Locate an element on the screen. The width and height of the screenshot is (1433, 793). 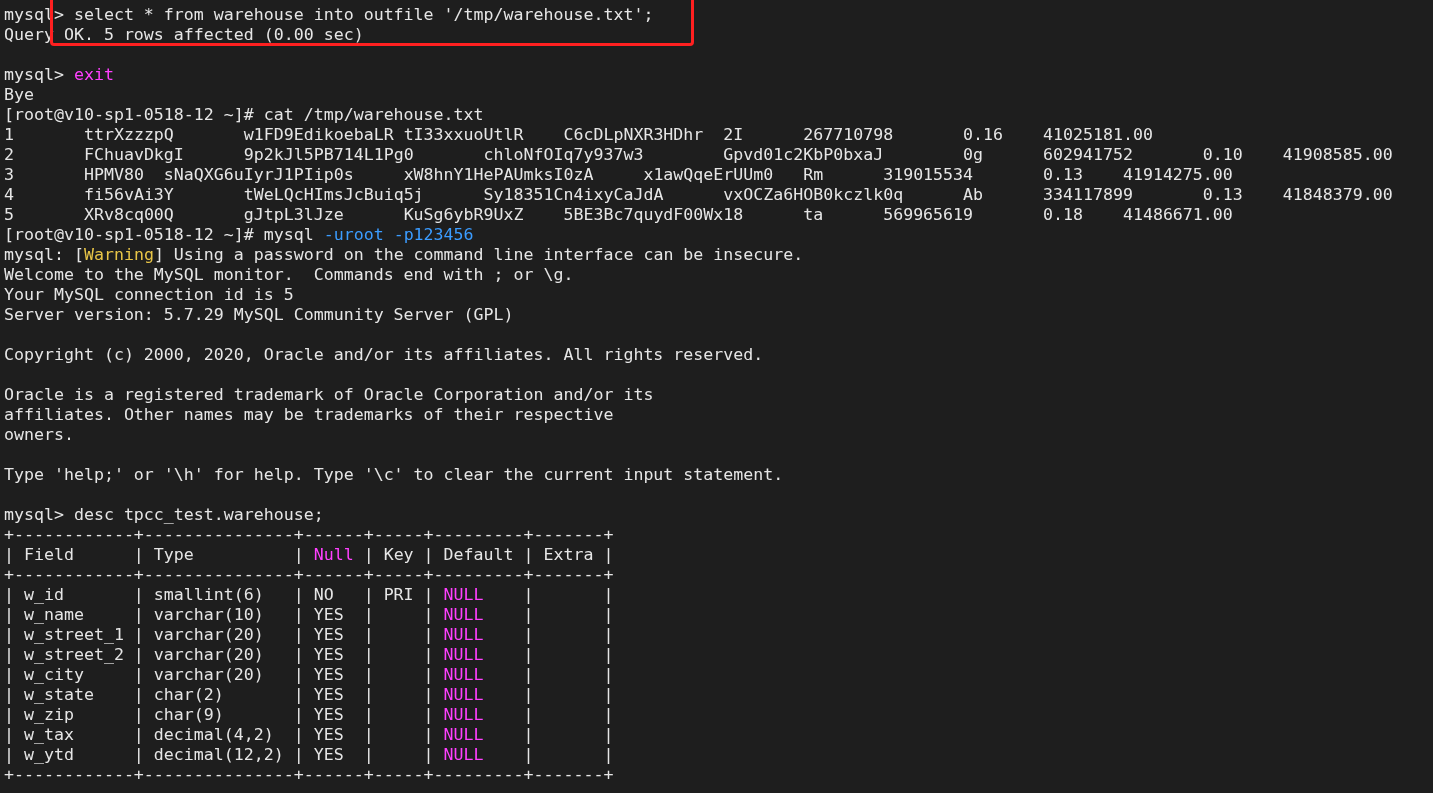
terminal-line: owners. is located at coordinates (39, 435).